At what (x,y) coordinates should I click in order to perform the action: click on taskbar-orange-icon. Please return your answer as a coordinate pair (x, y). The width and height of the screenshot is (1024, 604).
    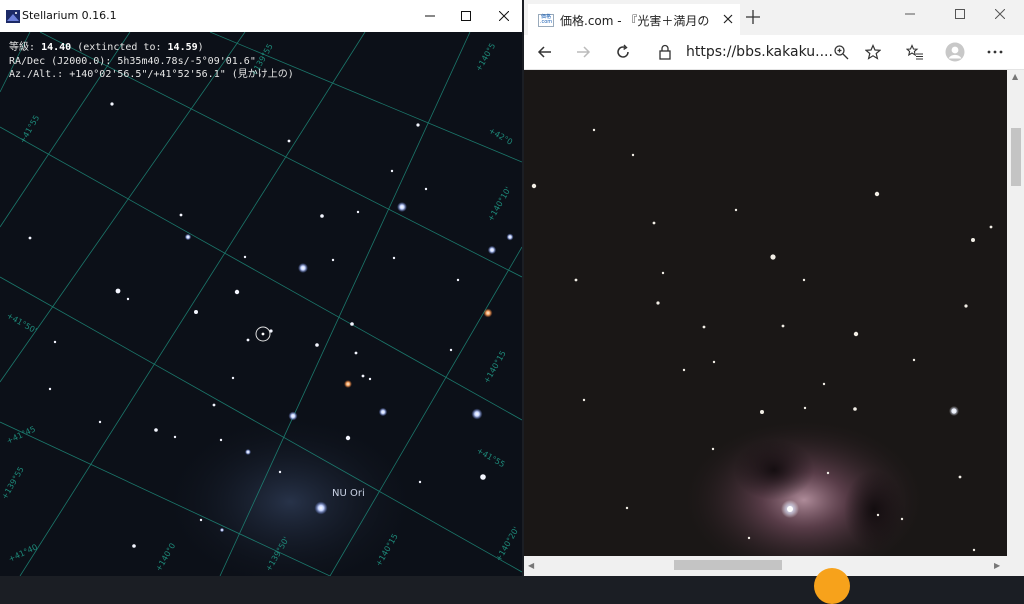
    Looking at the image, I should click on (832, 586).